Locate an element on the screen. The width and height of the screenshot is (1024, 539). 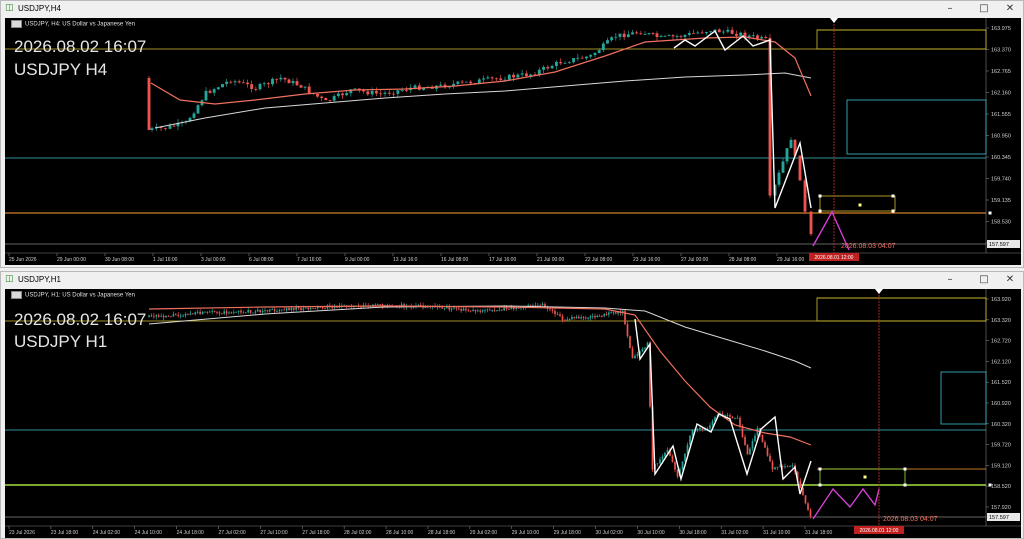
time-label: 28 Jul 10:00 is located at coordinates (399, 533).